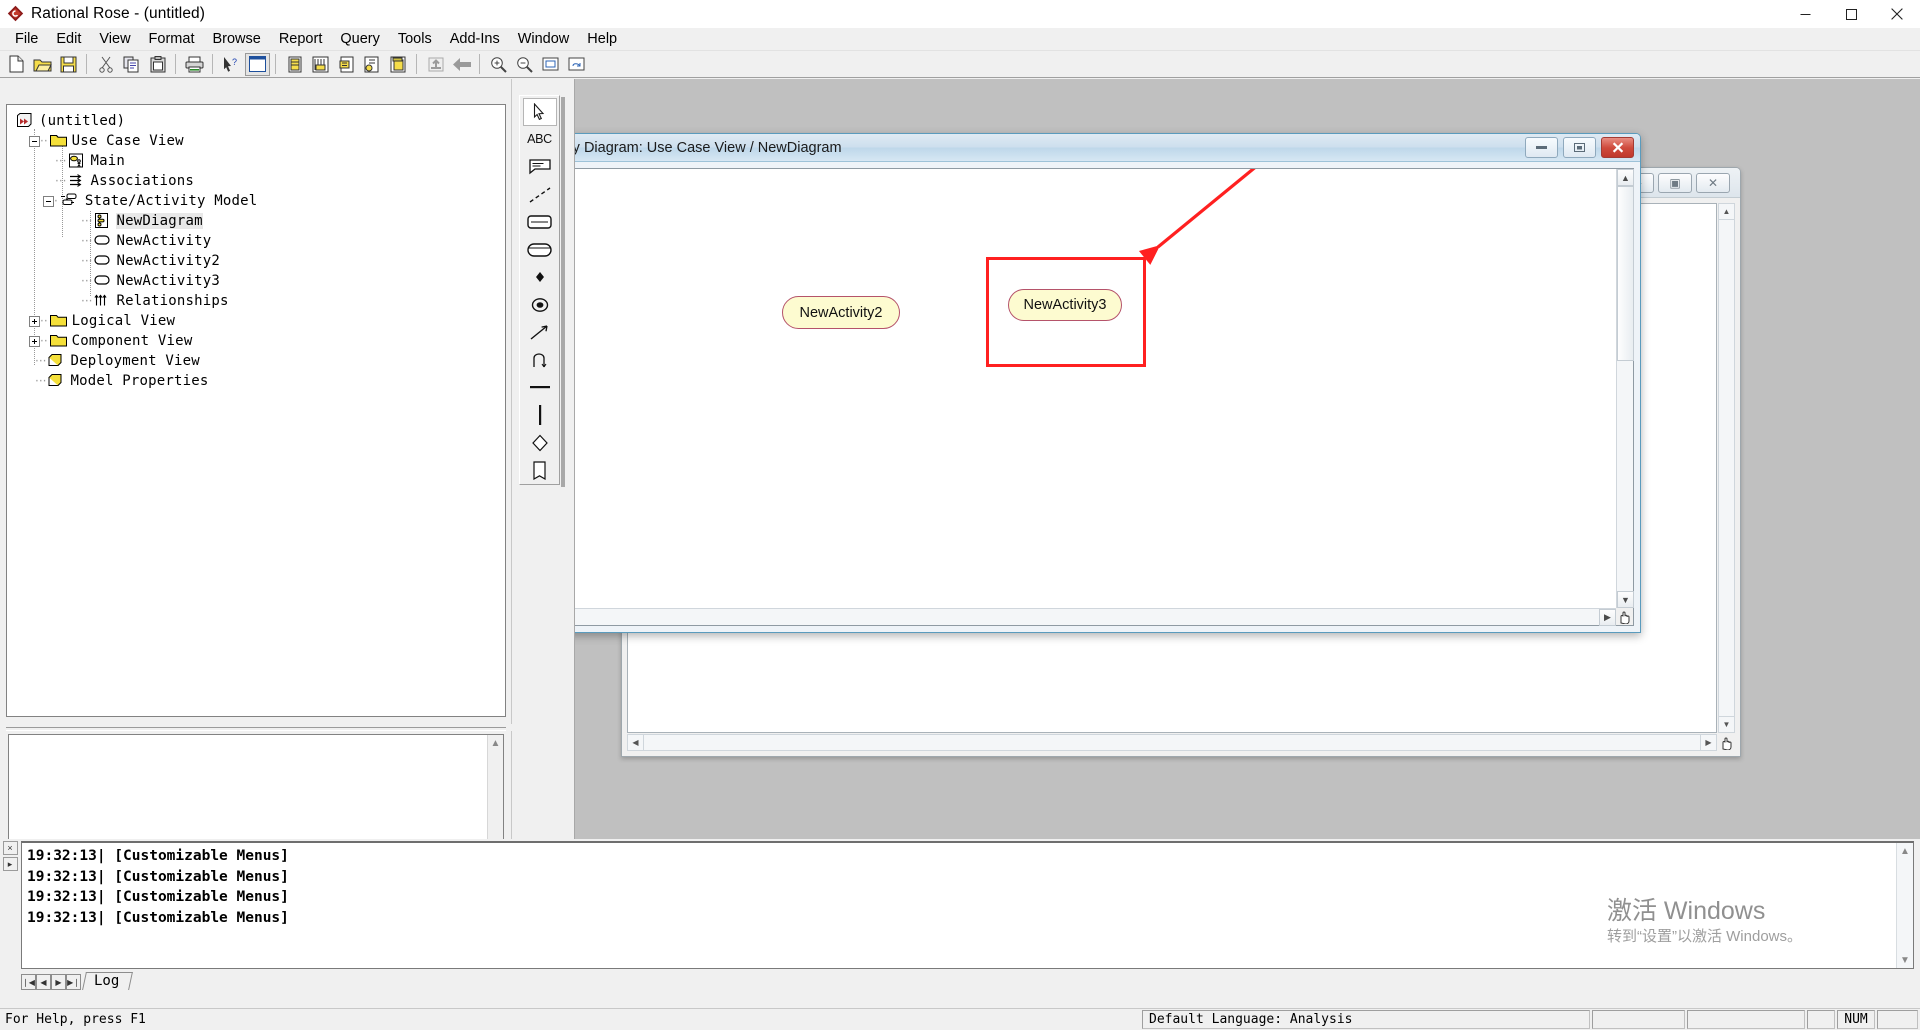 The image size is (1920, 1030). I want to click on activity-tool, so click(540, 250).